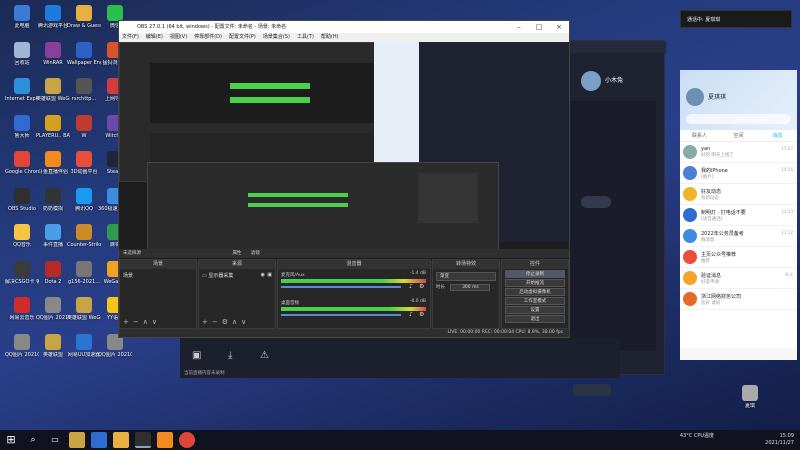 The image size is (800, 450). What do you see at coordinates (269, 275) in the screenshot?
I see `lock-icon: ▣` at bounding box center [269, 275].